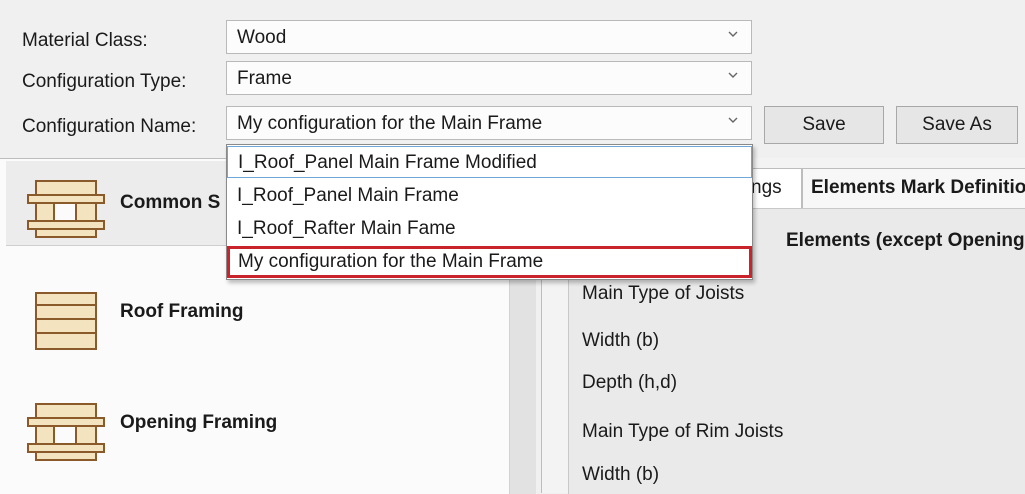  I want to click on dropdown-option-selected: My configuration for the Main Frame, so click(489, 262).